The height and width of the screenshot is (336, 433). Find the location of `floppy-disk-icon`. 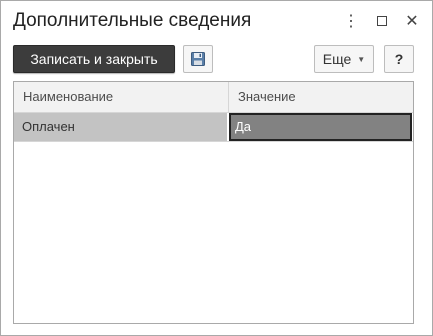

floppy-disk-icon is located at coordinates (198, 59).